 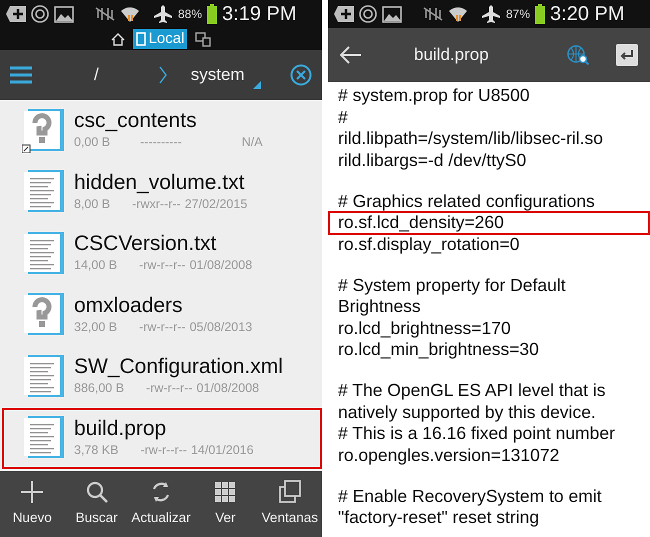 I want to click on text-line: ro.lcd_brightness=170, so click(x=424, y=328).